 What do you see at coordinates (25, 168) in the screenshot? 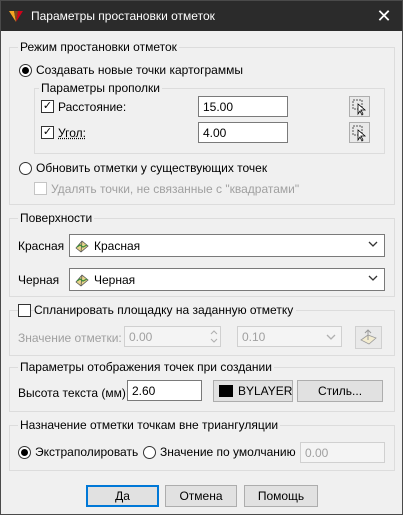
I see `update-points-radio` at bounding box center [25, 168].